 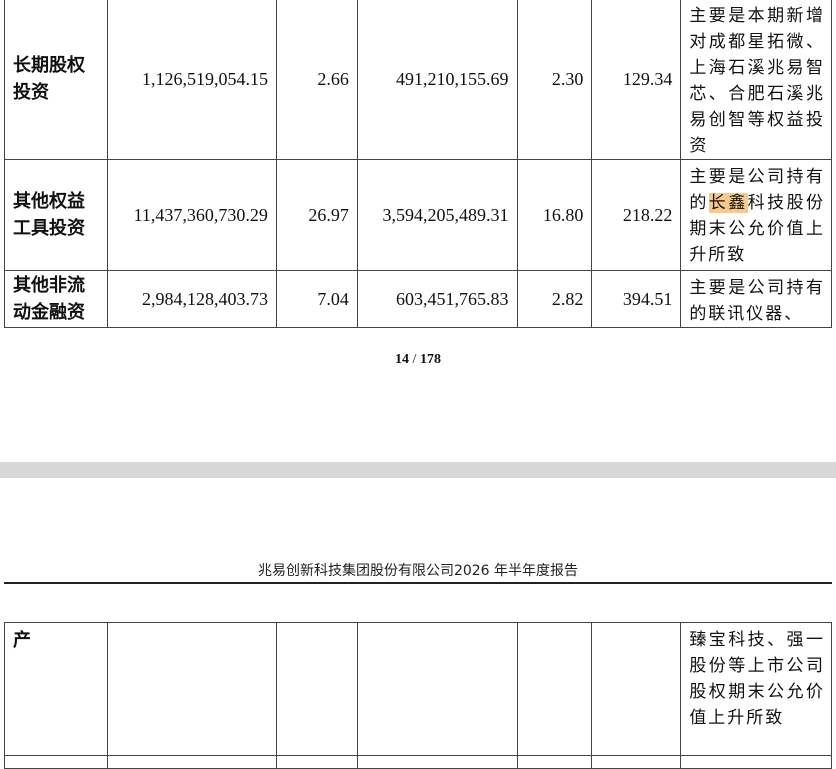 What do you see at coordinates (49, 312) in the screenshot?
I see `item-name-line2: 动金融资` at bounding box center [49, 312].